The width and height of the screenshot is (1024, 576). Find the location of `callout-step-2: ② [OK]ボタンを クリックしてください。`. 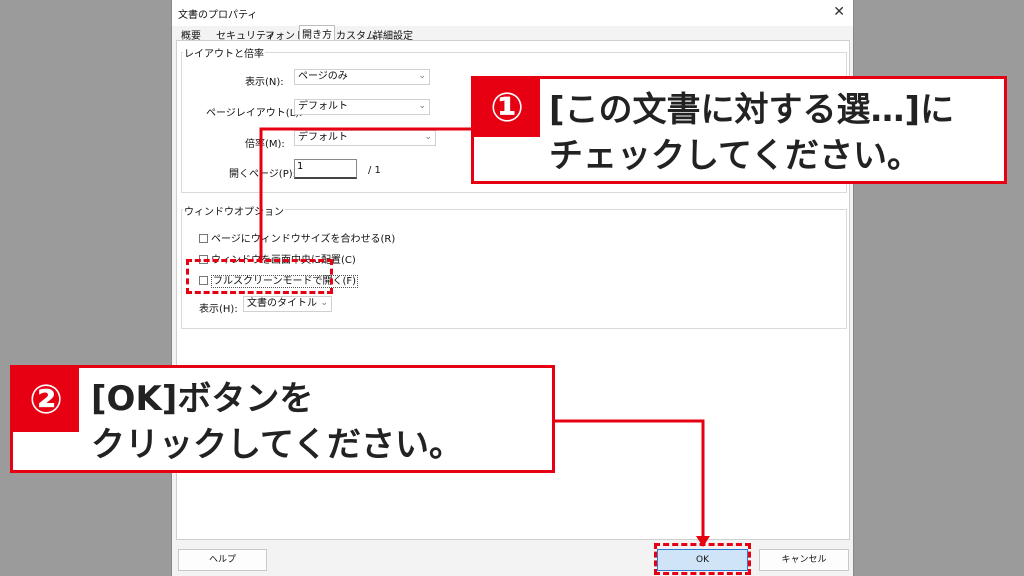

callout-step-2: ② [OK]ボタンを クリックしてください。 is located at coordinates (282, 419).